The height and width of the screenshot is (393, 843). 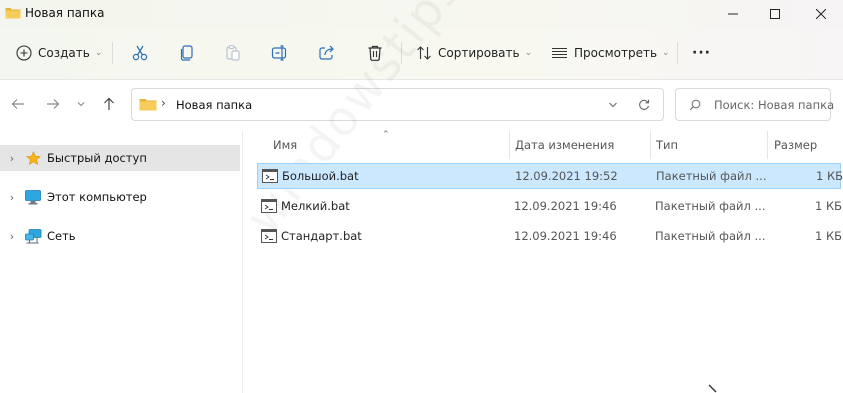 I want to click on column-header-size: Размер, so click(x=795, y=146).